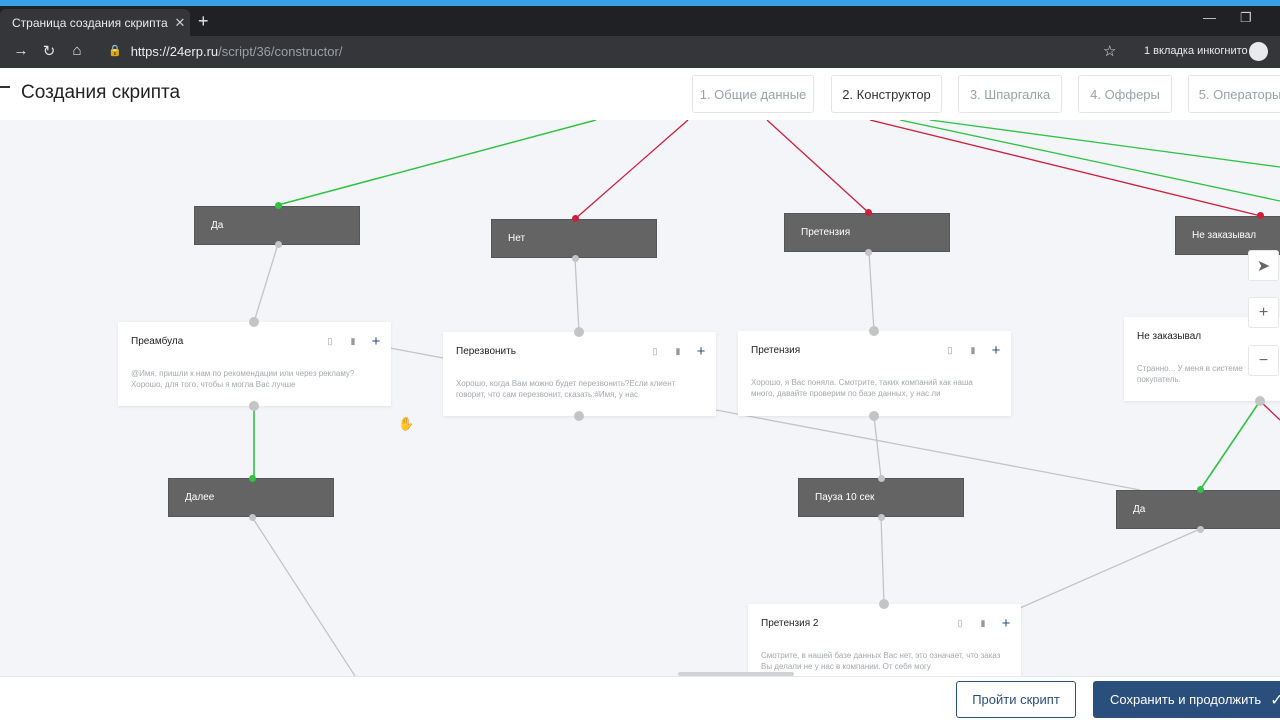 The height and width of the screenshot is (720, 1280). I want to click on reload-icon: ↻, so click(49, 51).